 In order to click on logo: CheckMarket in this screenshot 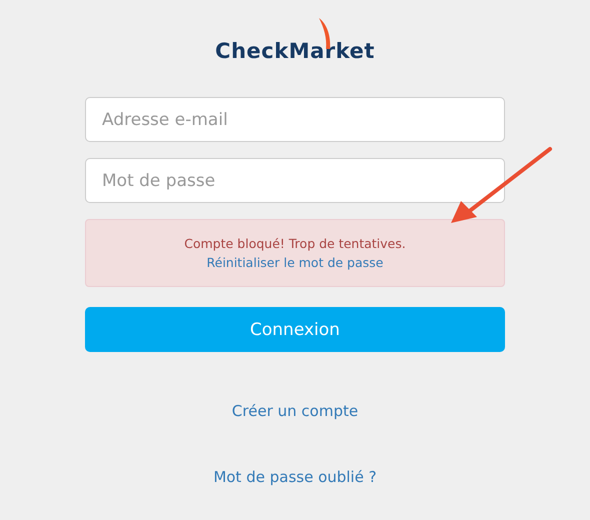, I will do `click(295, 40)`.